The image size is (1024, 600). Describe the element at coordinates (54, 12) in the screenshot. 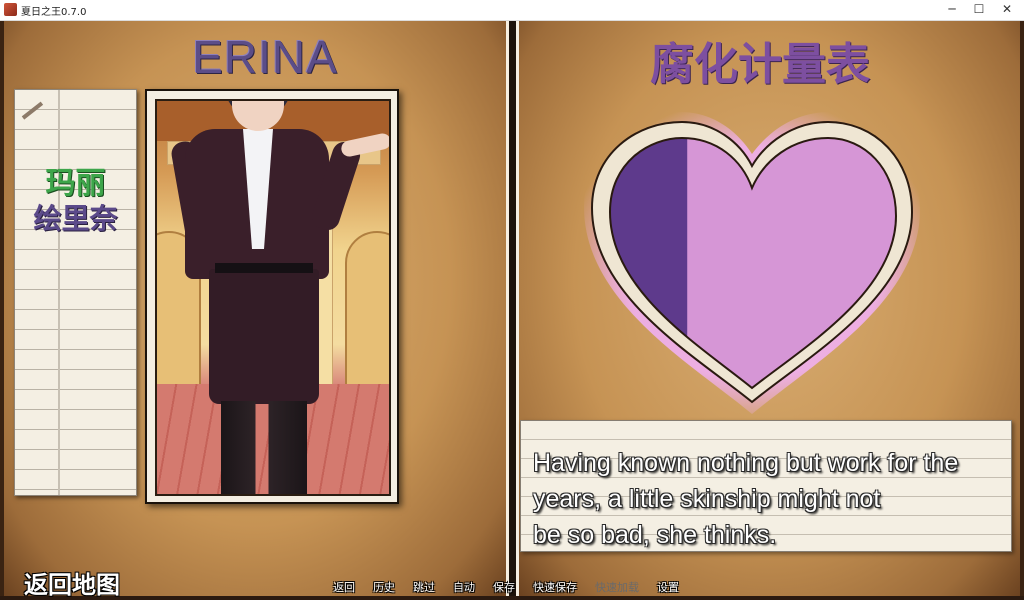

I see `window-title: 夏日之王0.7.0` at that location.